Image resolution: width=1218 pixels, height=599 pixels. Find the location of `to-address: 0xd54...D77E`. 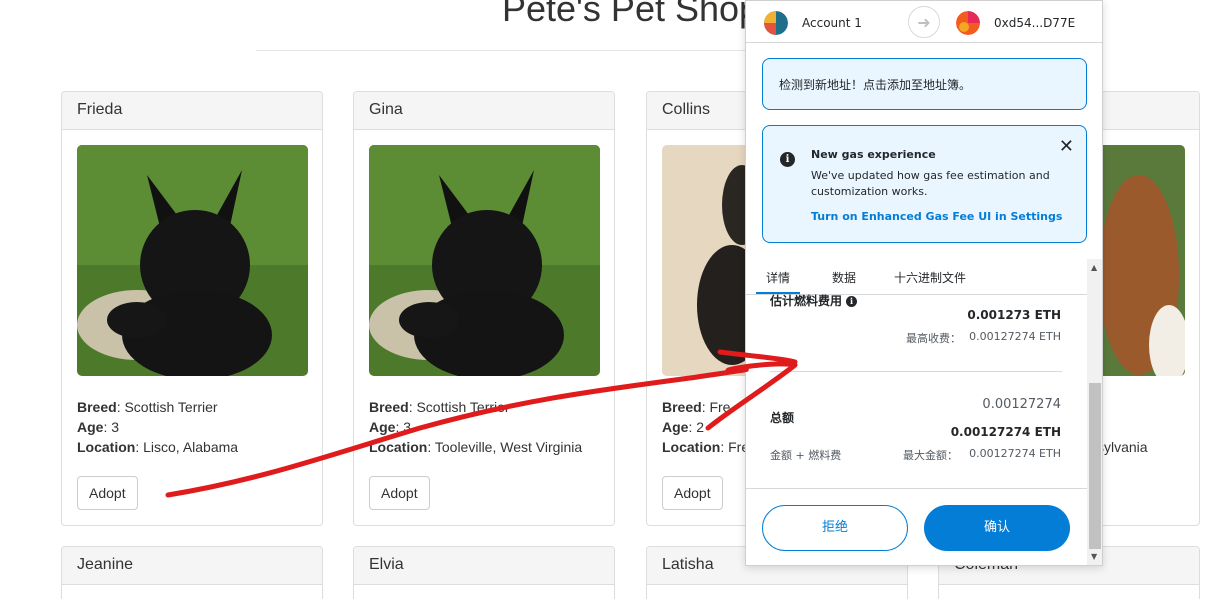

to-address: 0xd54...D77E is located at coordinates (1015, 23).